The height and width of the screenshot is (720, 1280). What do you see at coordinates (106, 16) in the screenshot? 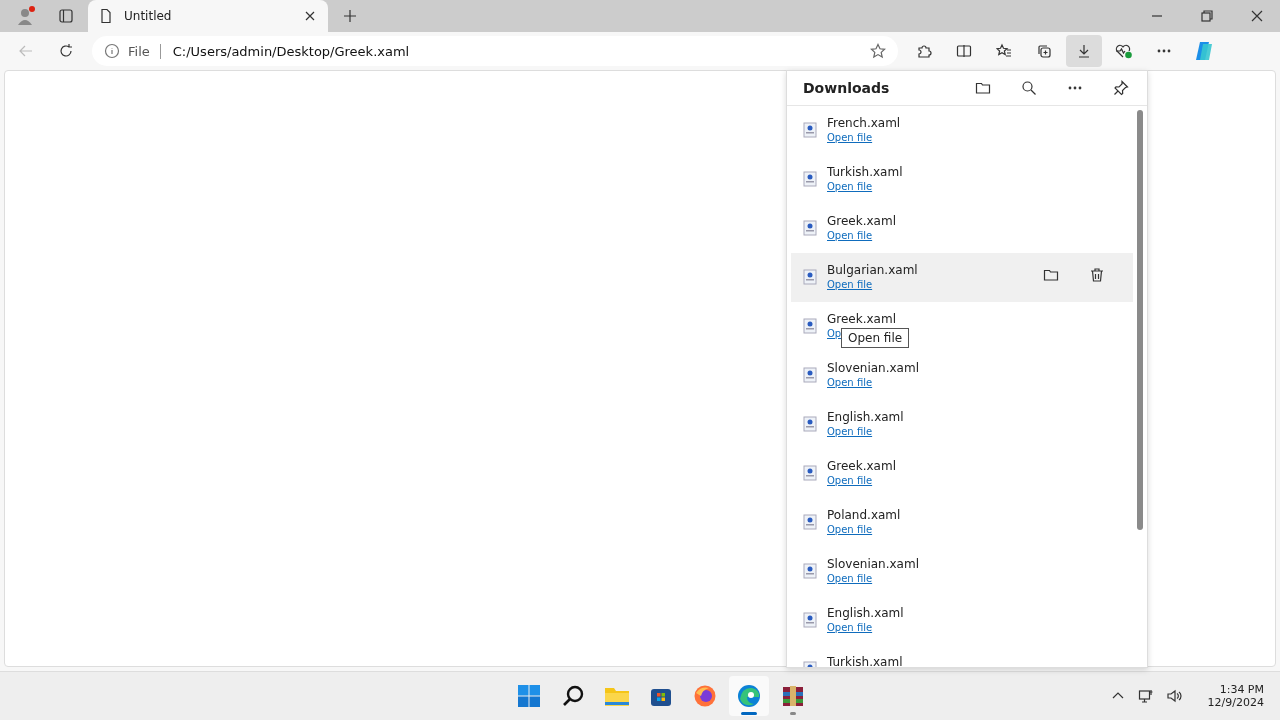
I see `page-icon` at bounding box center [106, 16].